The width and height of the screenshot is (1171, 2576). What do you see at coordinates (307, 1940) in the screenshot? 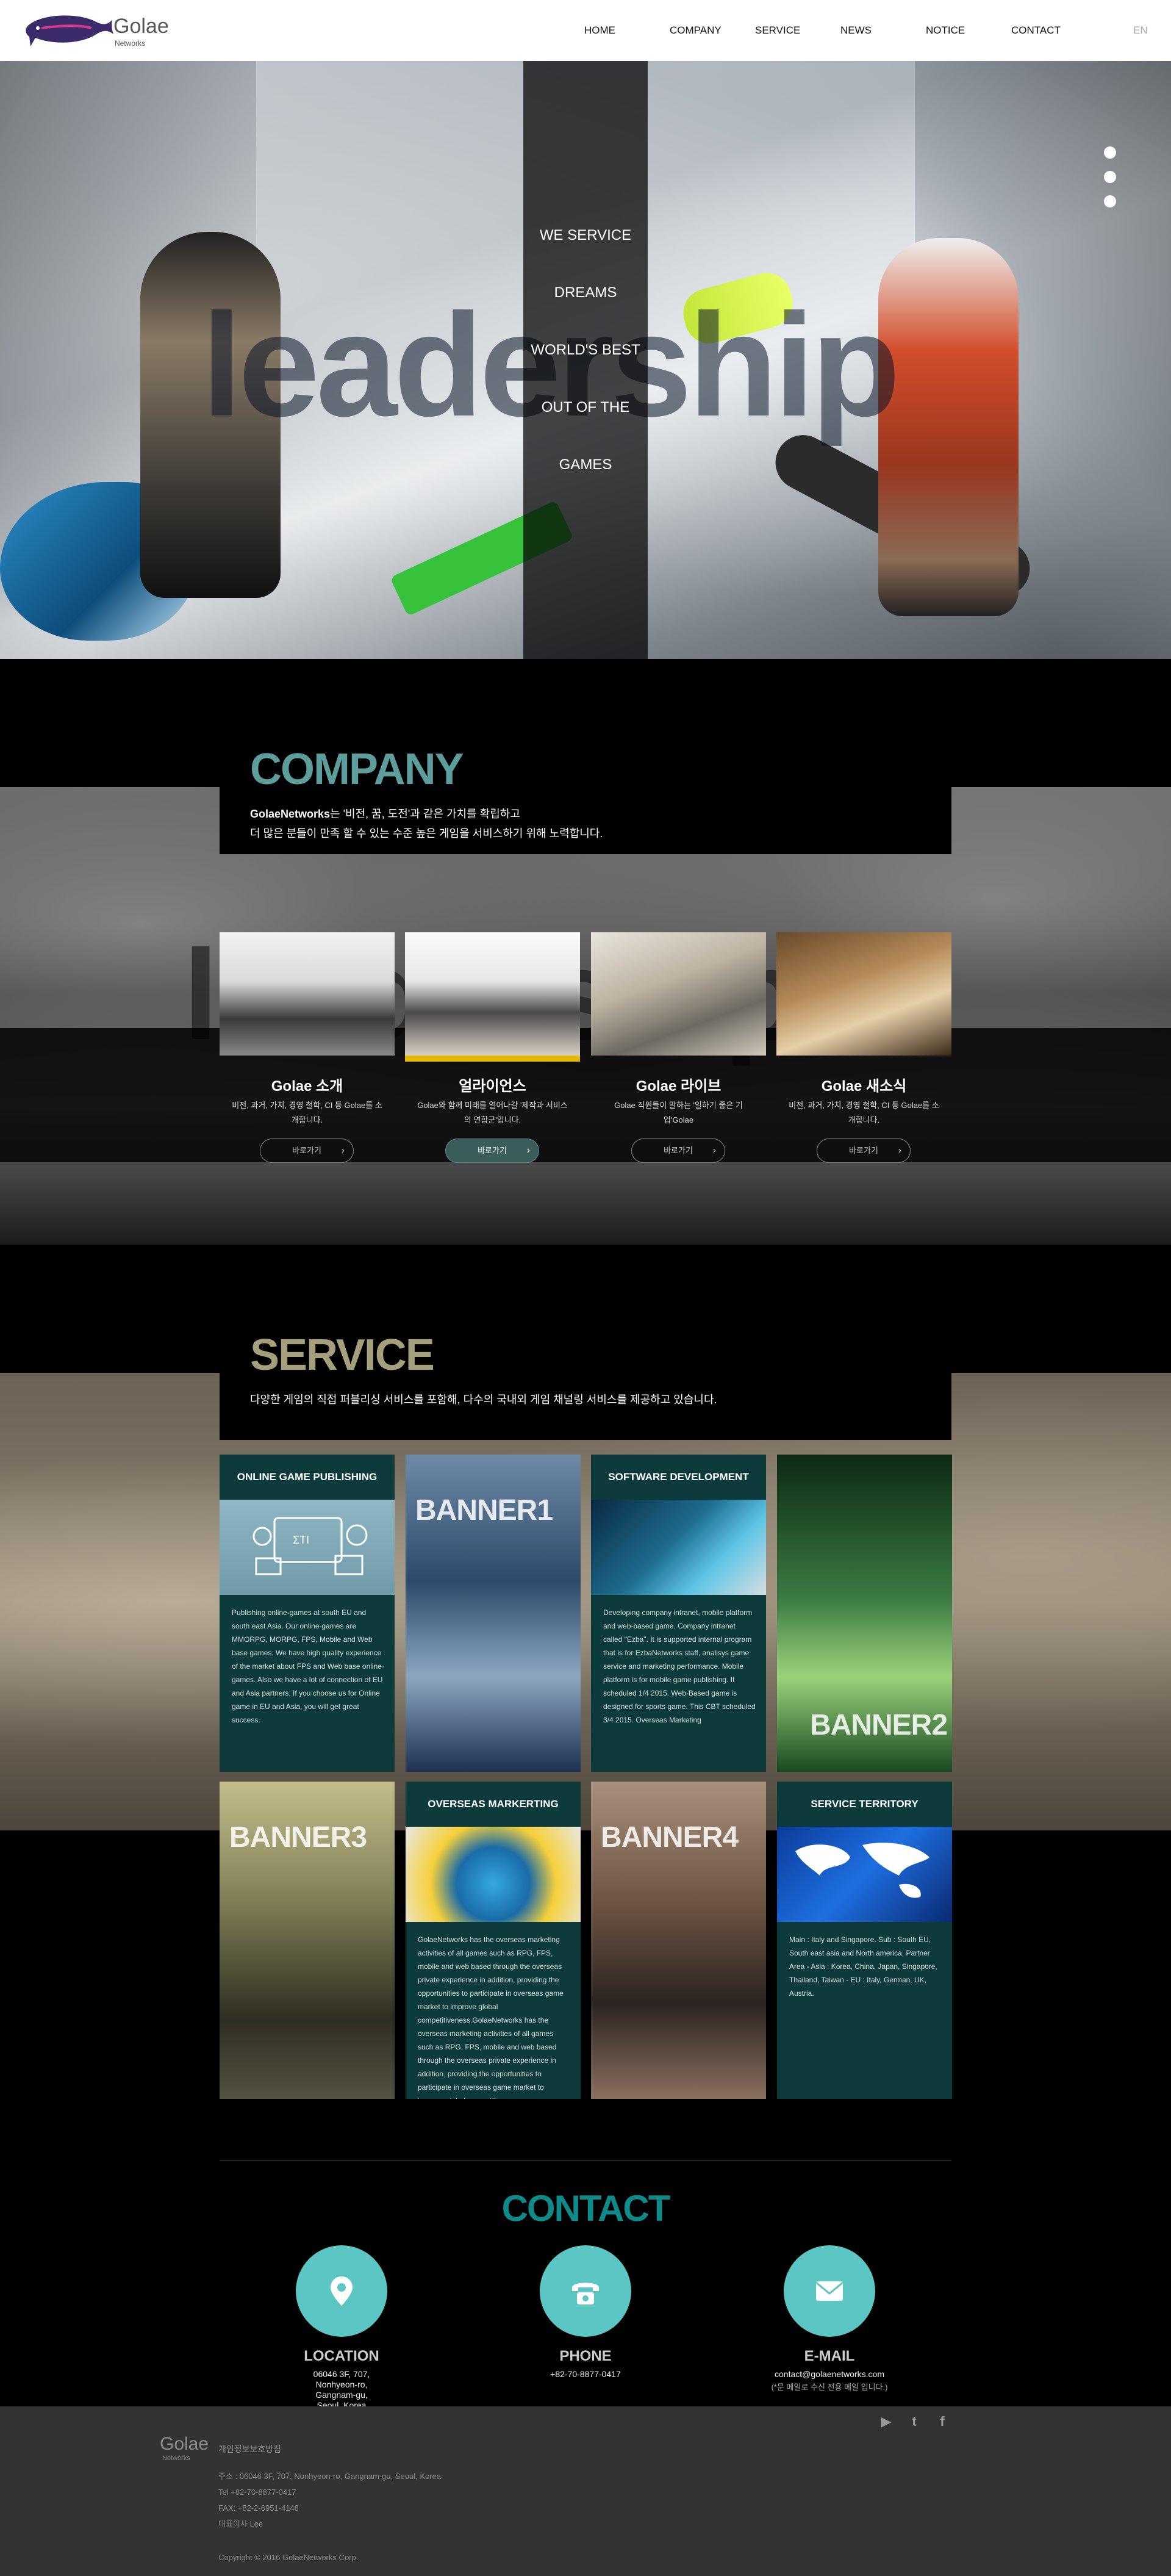
I see `tile-banner3-bike: BANNER3` at bounding box center [307, 1940].